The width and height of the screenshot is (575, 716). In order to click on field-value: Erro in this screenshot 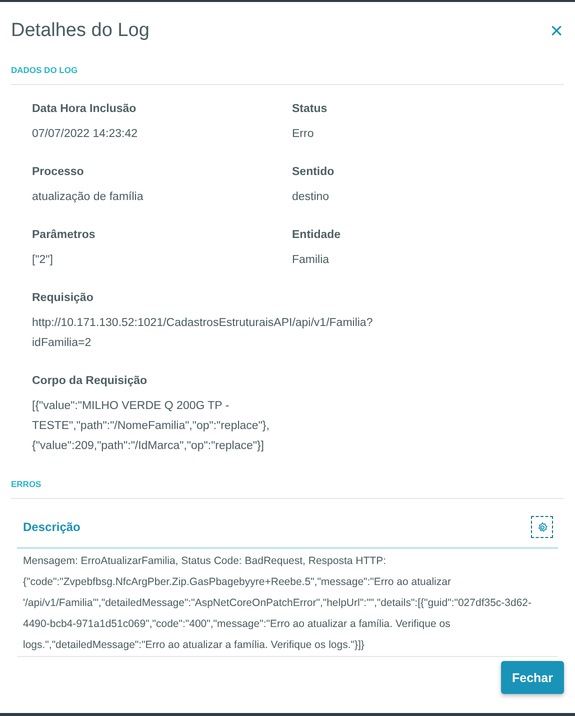, I will do `click(303, 134)`.